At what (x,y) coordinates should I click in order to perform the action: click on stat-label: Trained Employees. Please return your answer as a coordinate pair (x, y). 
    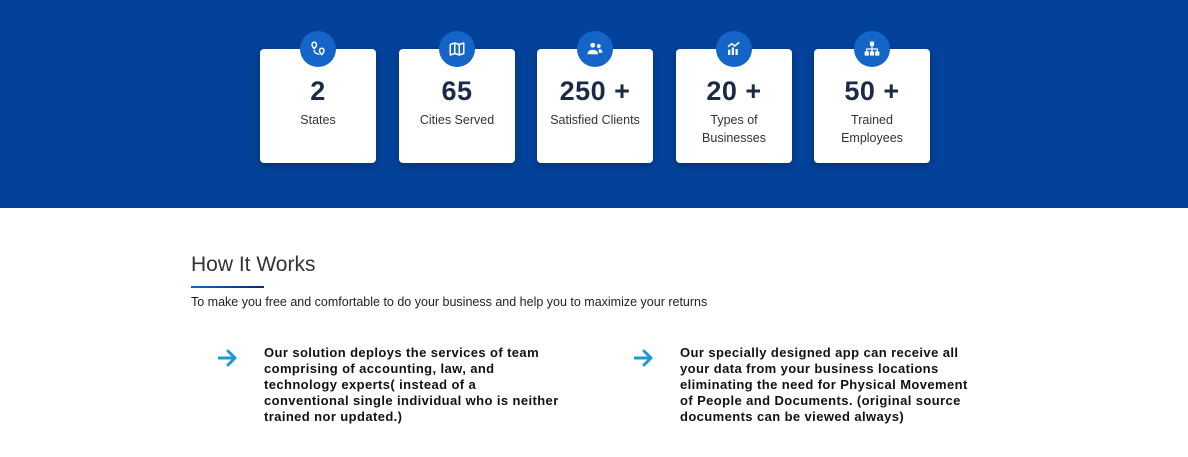
    Looking at the image, I should click on (872, 129).